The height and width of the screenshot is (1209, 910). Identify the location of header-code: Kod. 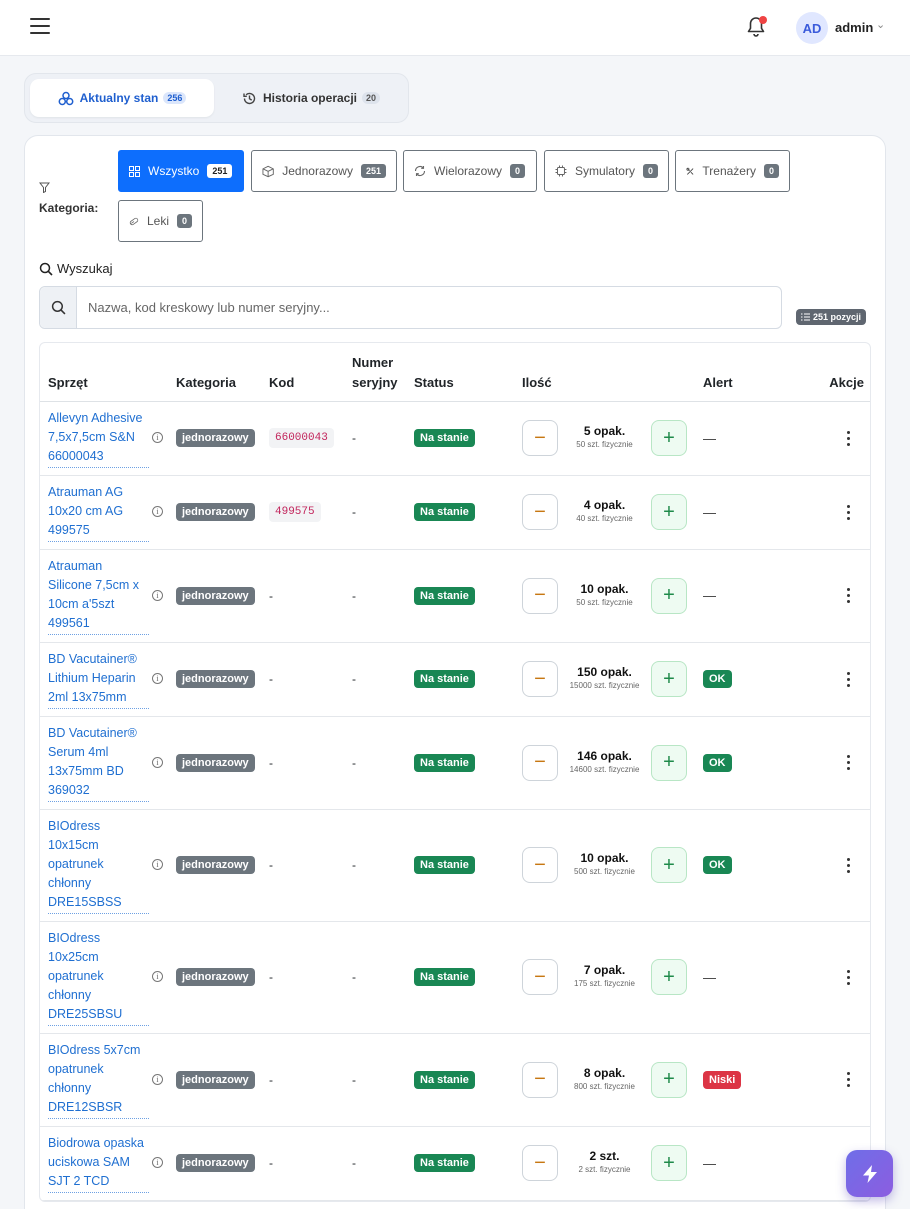
(302, 372).